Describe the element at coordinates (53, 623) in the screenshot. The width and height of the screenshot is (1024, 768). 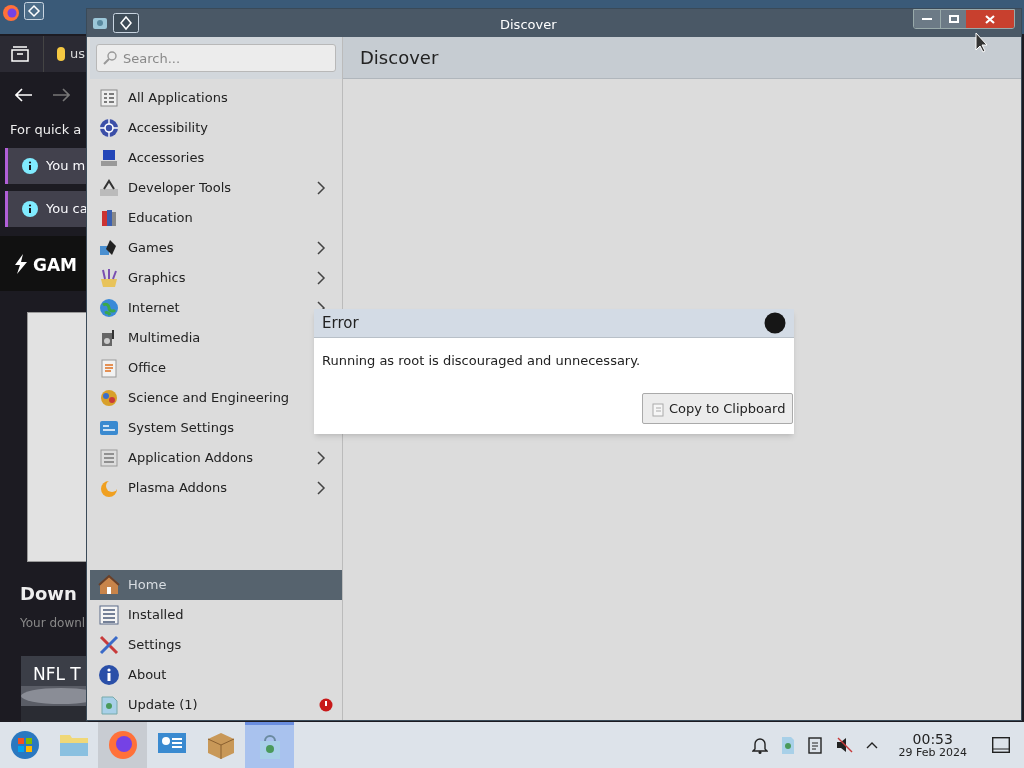
I see `section-subheading: Your downl` at that location.